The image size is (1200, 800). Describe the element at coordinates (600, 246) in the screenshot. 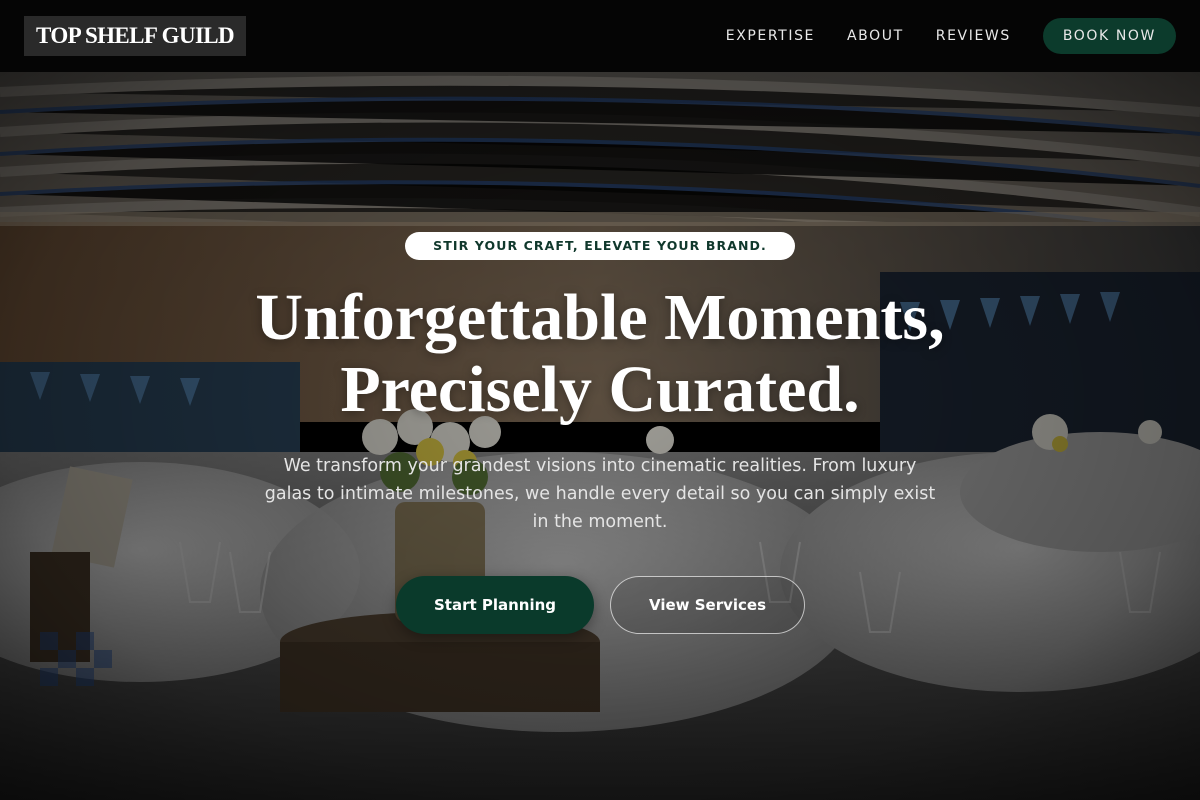

I see `hero-tagline-badge: STIR YOUR CRAFT, ELEVATE YOUR BRAND.` at that location.